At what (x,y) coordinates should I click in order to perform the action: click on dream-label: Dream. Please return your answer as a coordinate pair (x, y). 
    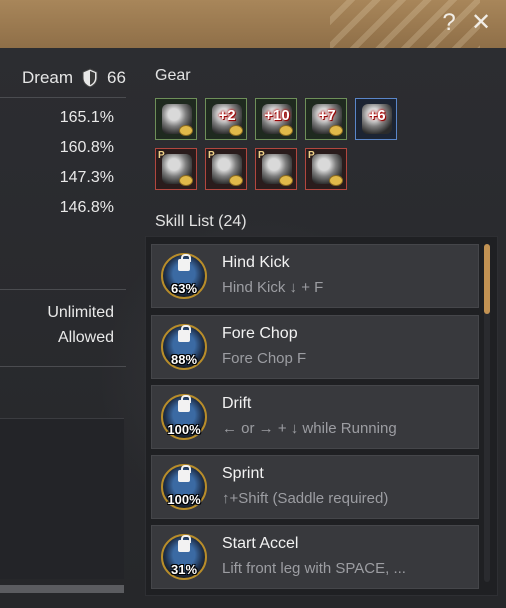
    Looking at the image, I should click on (48, 77).